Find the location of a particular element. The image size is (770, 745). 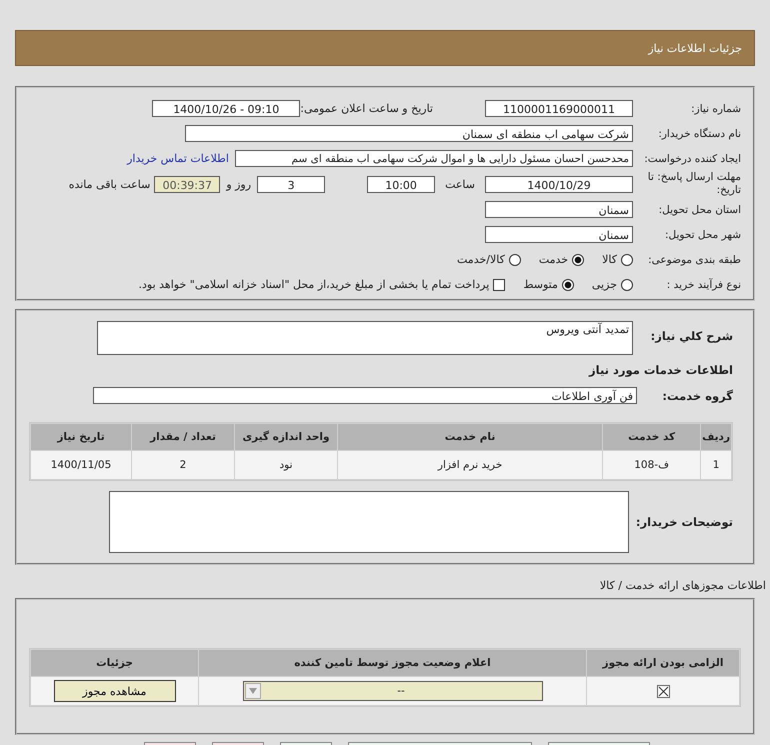

field-label: ایجاد کننده درخواست: is located at coordinates (692, 158).